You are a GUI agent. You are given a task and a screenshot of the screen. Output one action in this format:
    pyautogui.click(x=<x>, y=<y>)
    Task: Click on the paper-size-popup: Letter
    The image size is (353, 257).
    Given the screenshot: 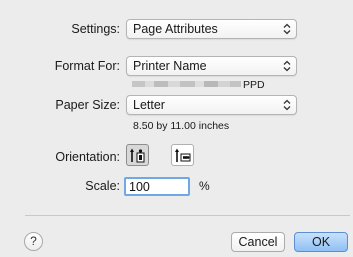 What is the action you would take?
    pyautogui.click(x=211, y=105)
    